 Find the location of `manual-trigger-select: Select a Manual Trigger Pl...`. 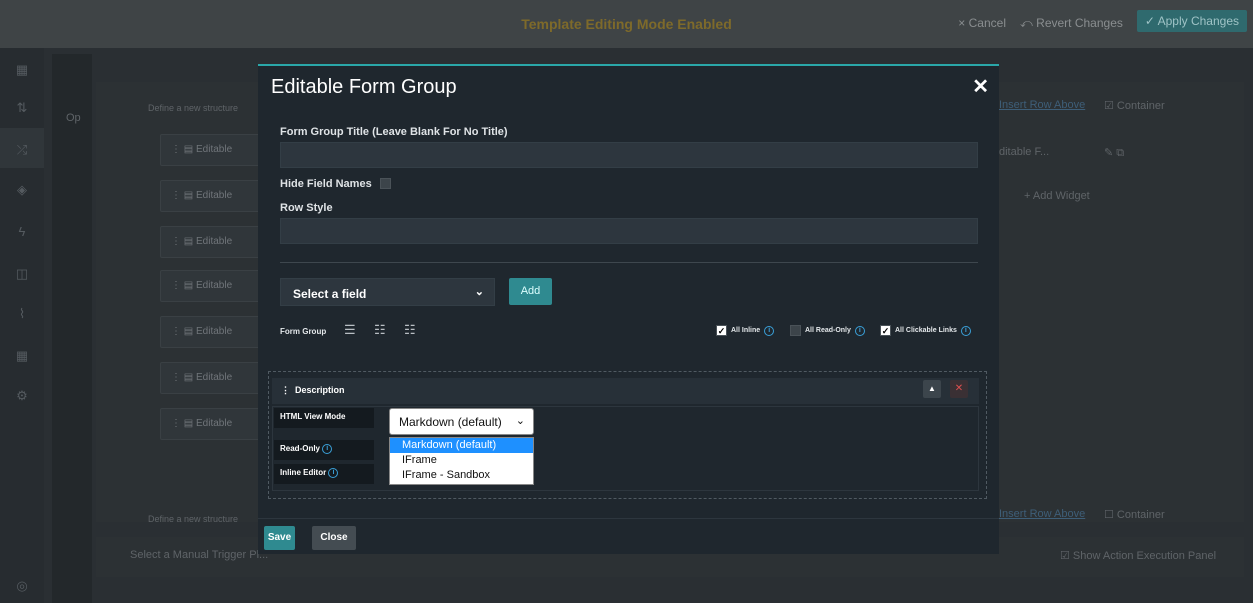

manual-trigger-select: Select a Manual Trigger Pl... is located at coordinates (199, 555).